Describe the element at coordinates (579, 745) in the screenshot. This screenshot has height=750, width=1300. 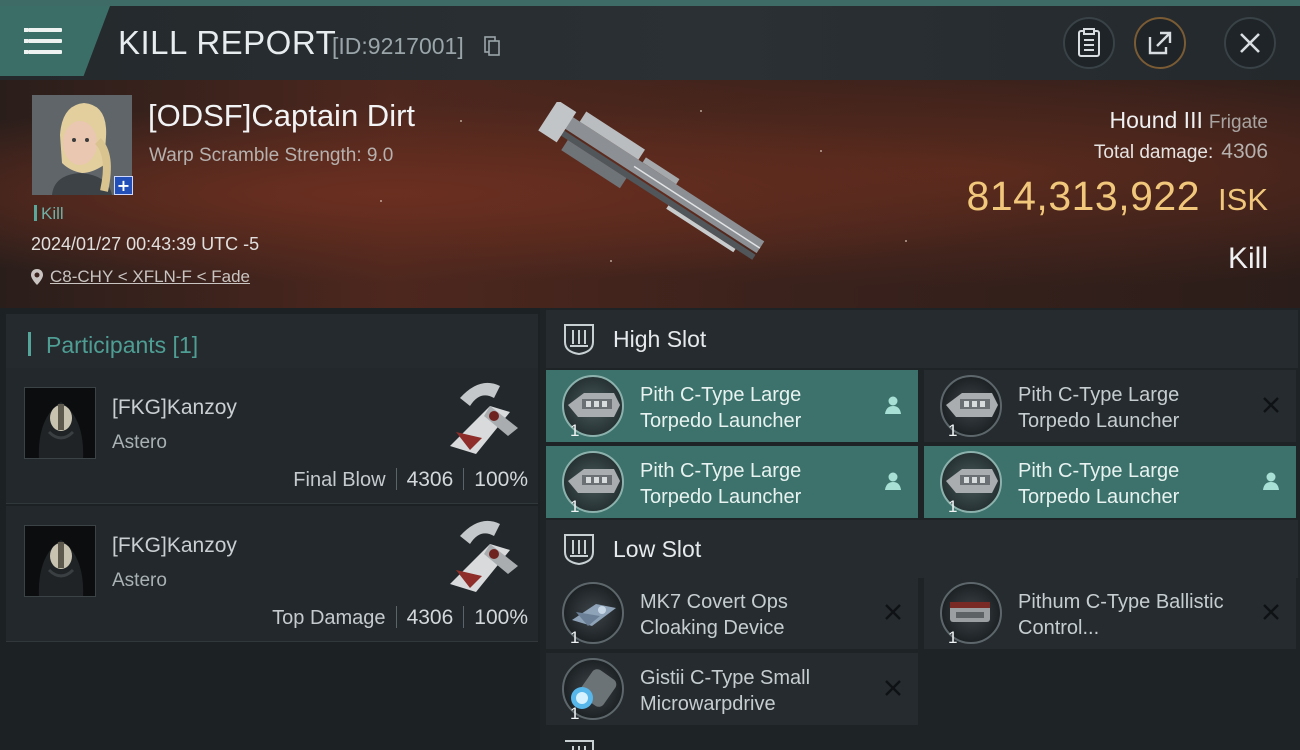
I see `slot-icon` at that location.